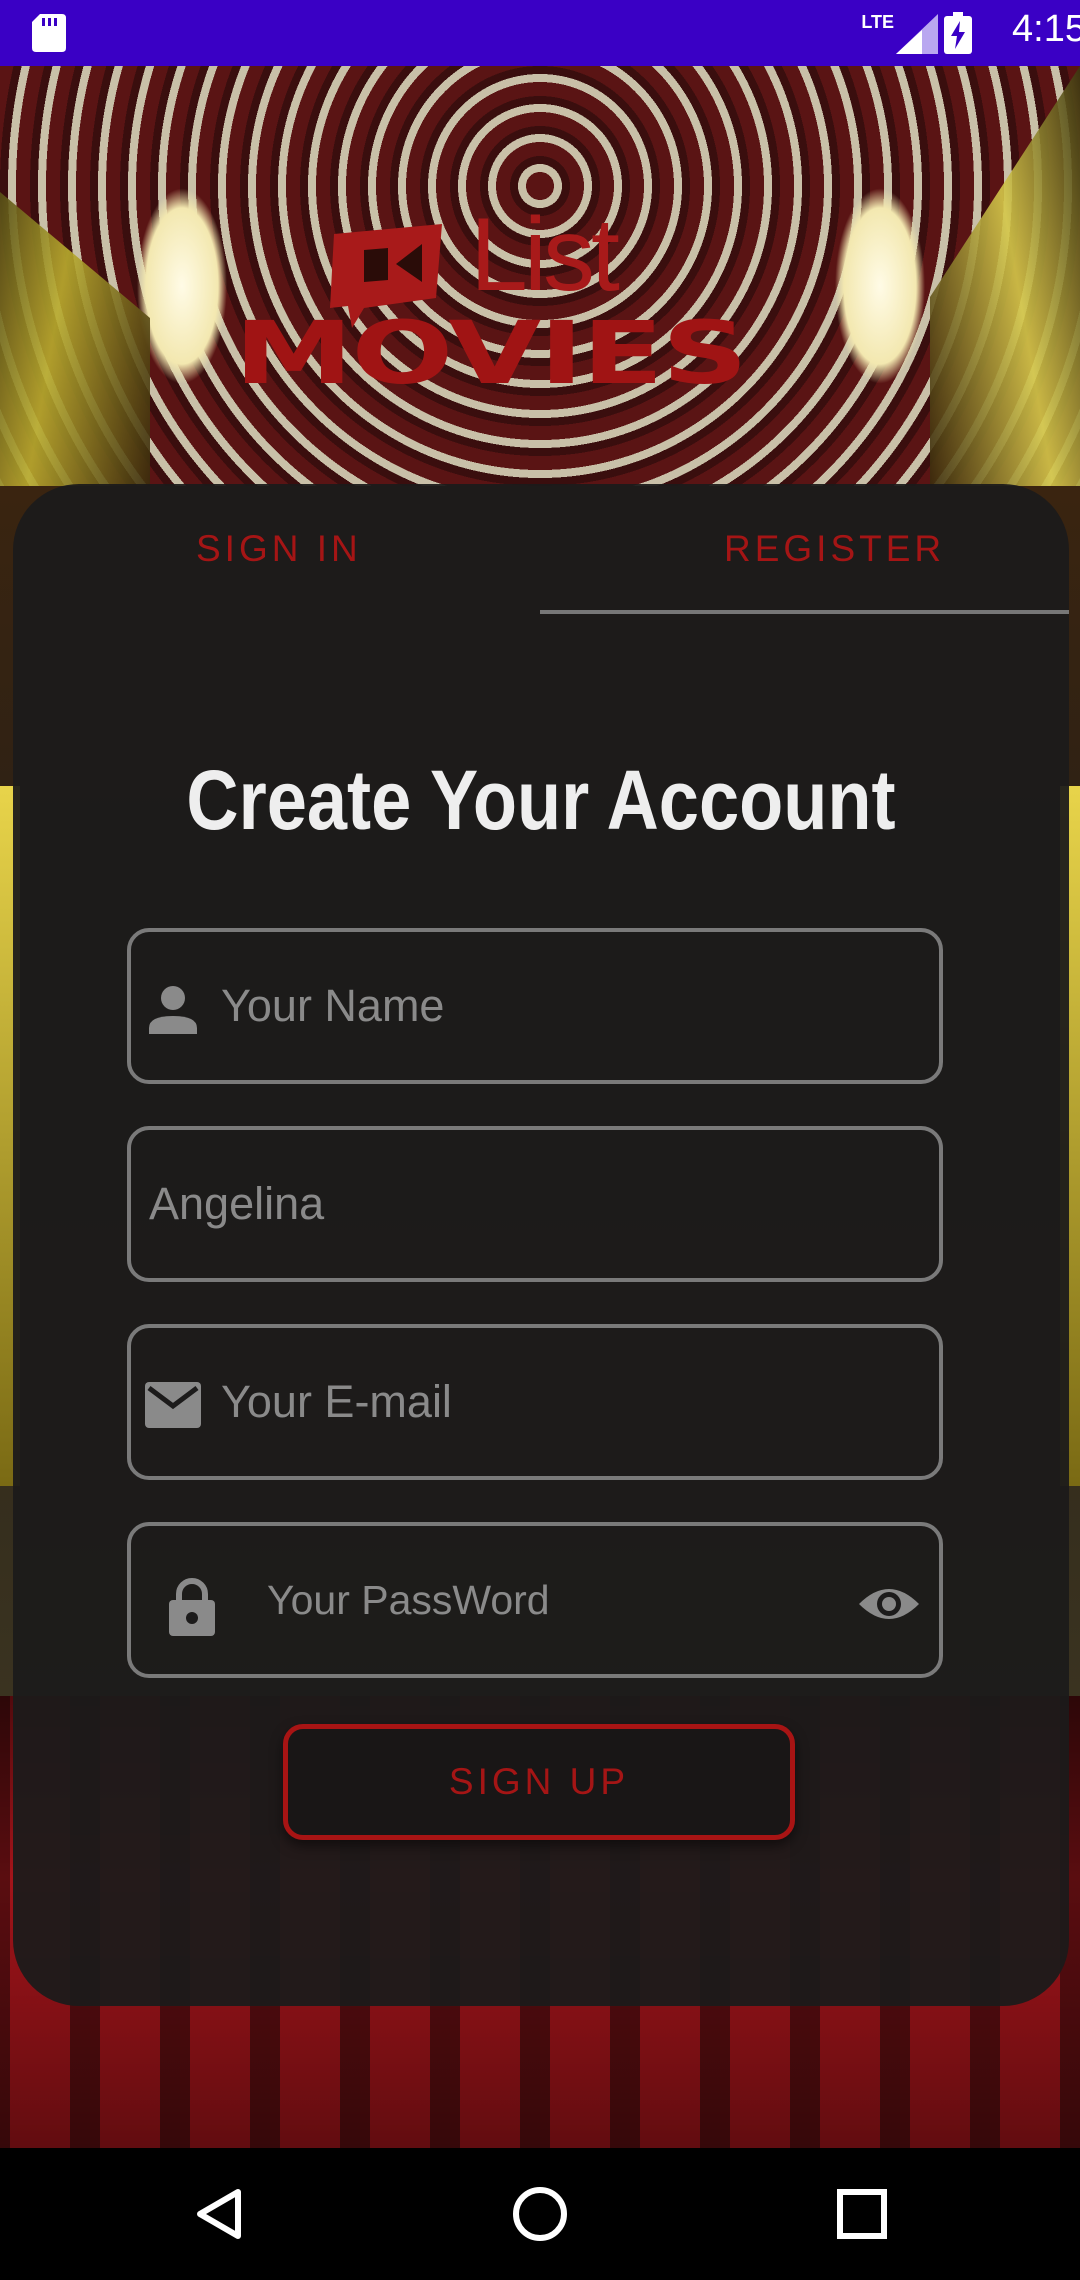 This screenshot has width=1080, height=2280. I want to click on page-title: Create Your Account, so click(541, 800).